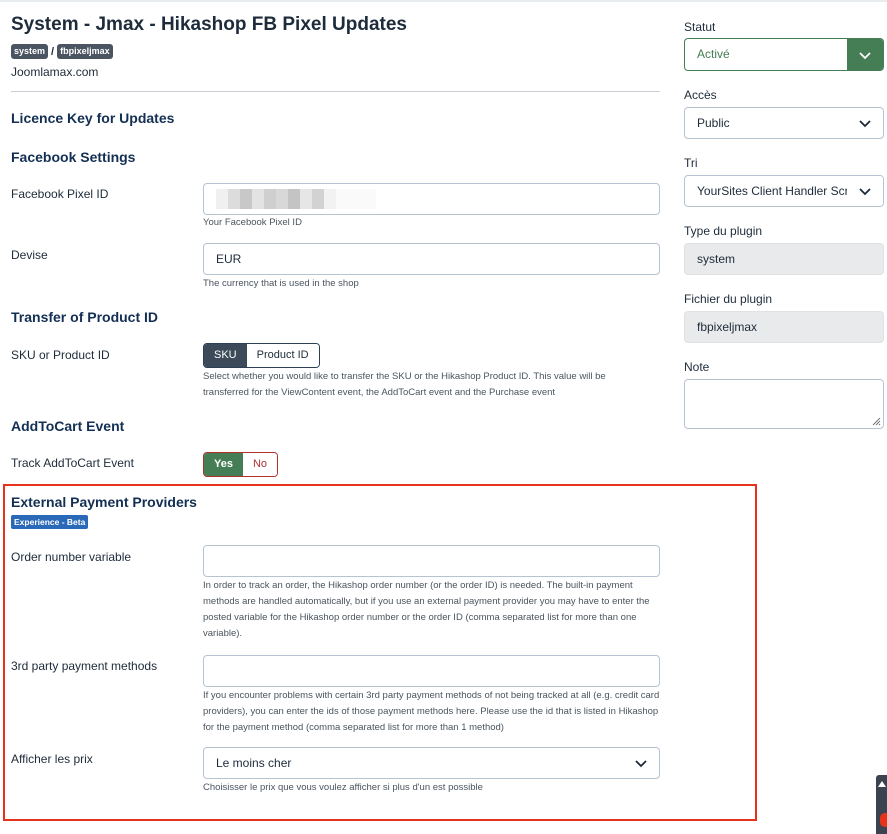 The width and height of the screenshot is (887, 834). I want to click on notification-dot, so click(883, 820).